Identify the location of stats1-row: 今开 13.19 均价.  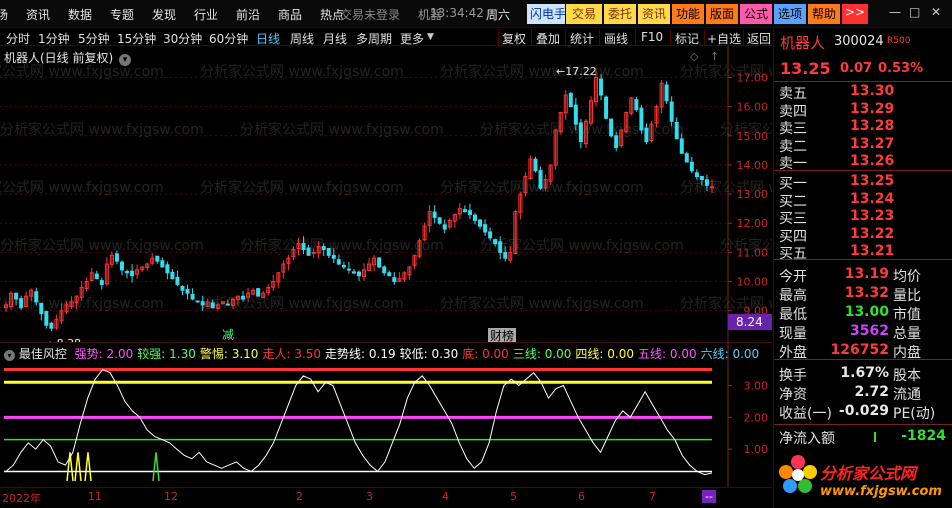
(863, 275).